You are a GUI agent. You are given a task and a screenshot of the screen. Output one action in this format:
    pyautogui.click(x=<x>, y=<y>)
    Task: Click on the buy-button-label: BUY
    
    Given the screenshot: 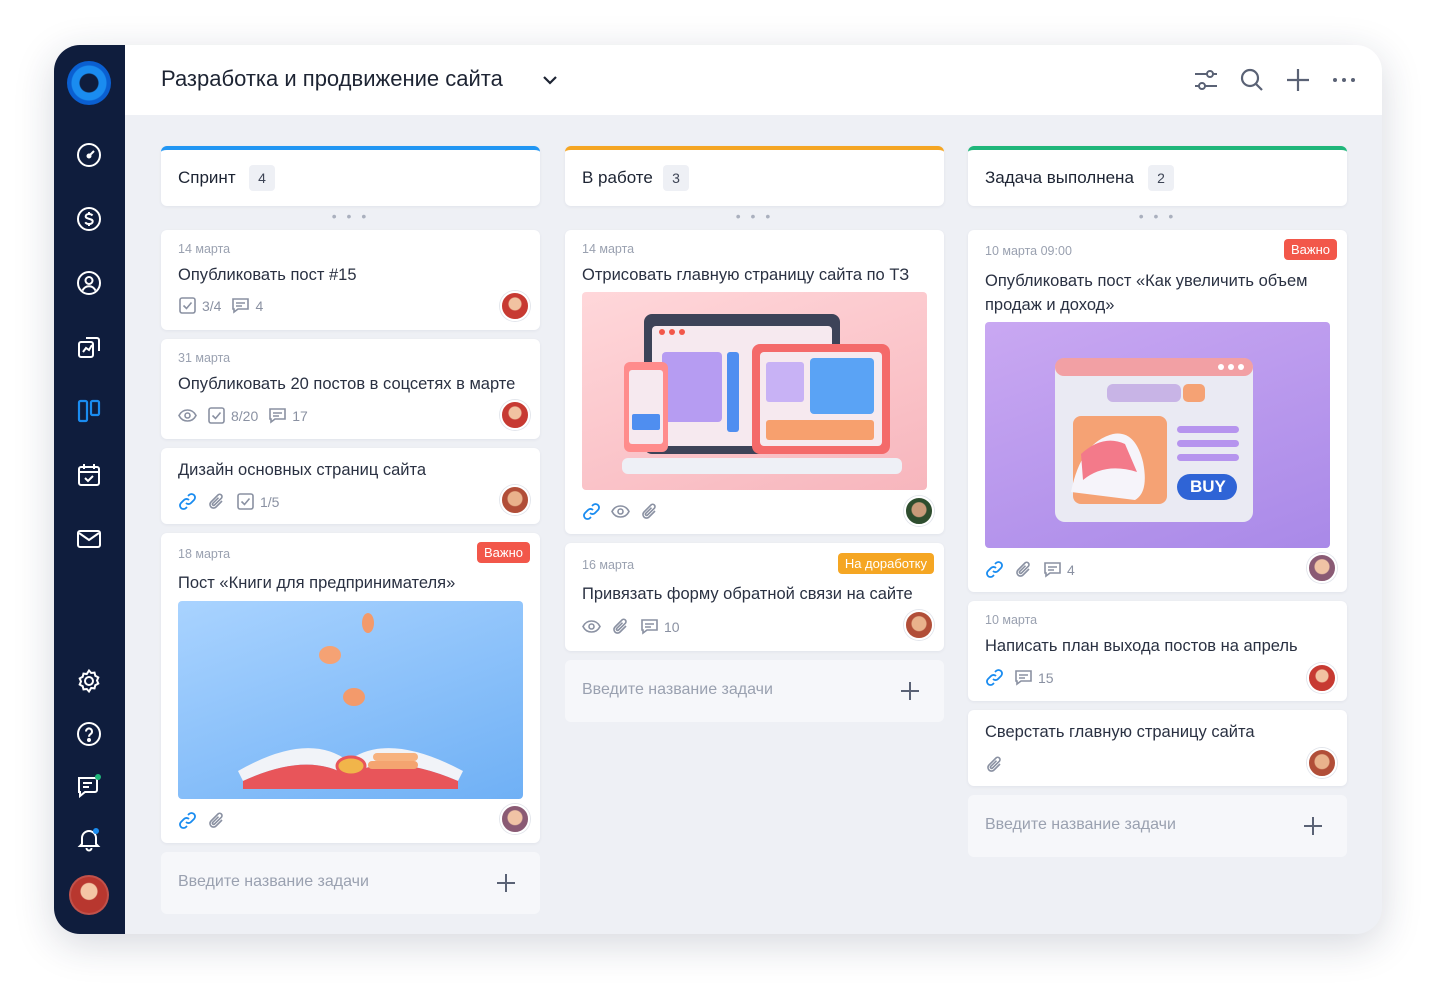 What is the action you would take?
    pyautogui.click(x=1208, y=486)
    